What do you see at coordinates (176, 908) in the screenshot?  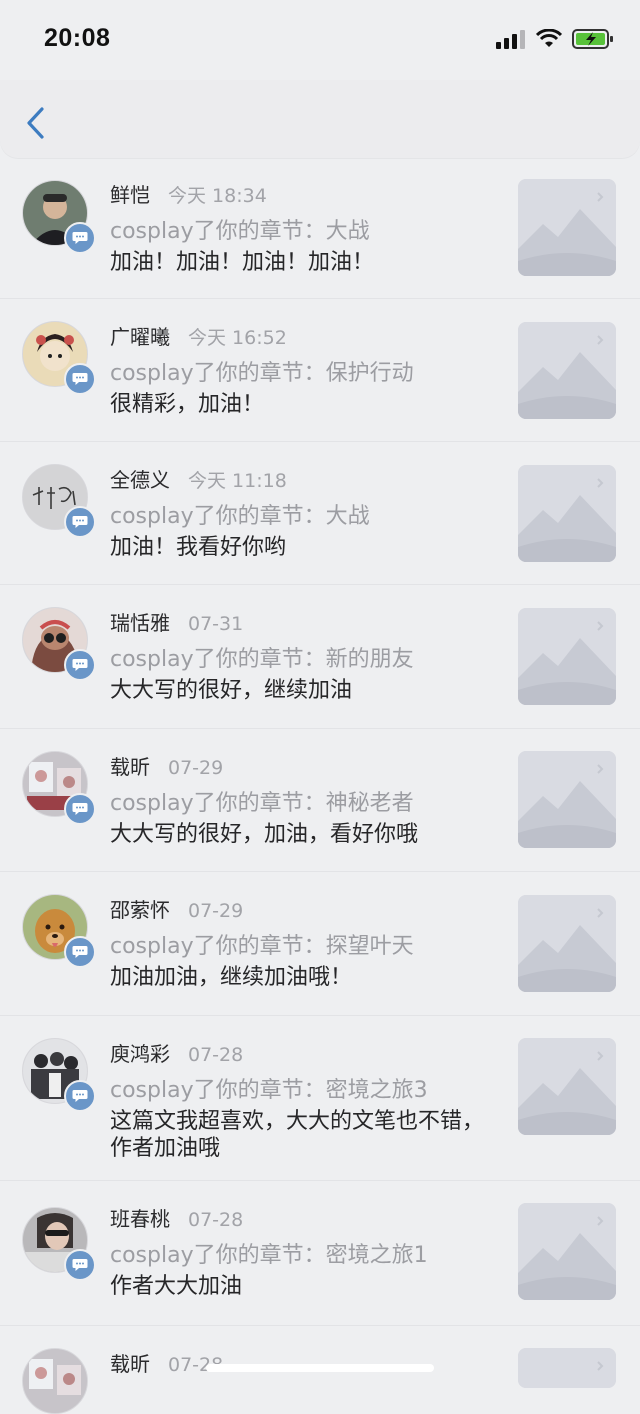 I see `name-line: 邵萦怀 07-29` at bounding box center [176, 908].